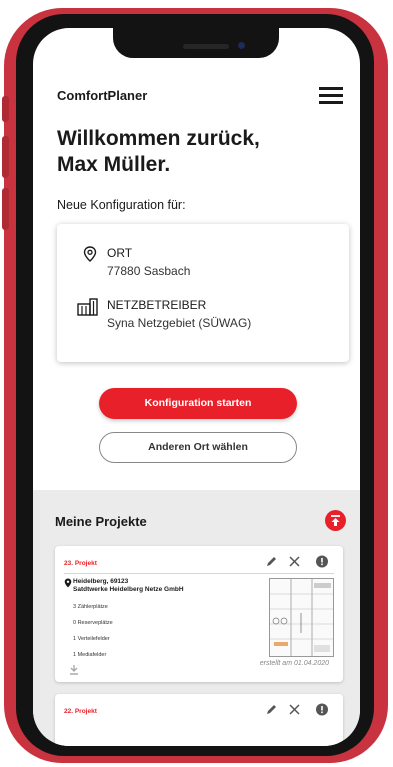 The image size is (393, 767). What do you see at coordinates (206, 46) in the screenshot?
I see `speaker-grille` at bounding box center [206, 46].